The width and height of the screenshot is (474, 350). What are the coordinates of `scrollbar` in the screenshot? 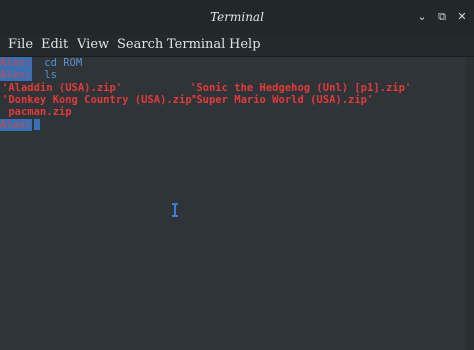 It's located at (470, 203).